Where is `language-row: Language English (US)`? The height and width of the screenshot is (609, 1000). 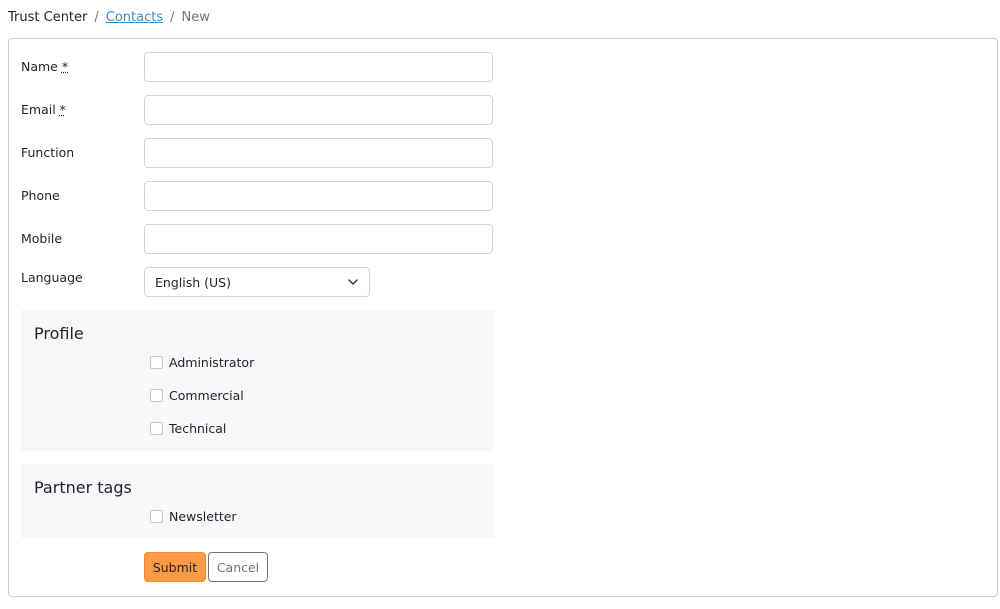 language-row: Language English (US) is located at coordinates (257, 282).